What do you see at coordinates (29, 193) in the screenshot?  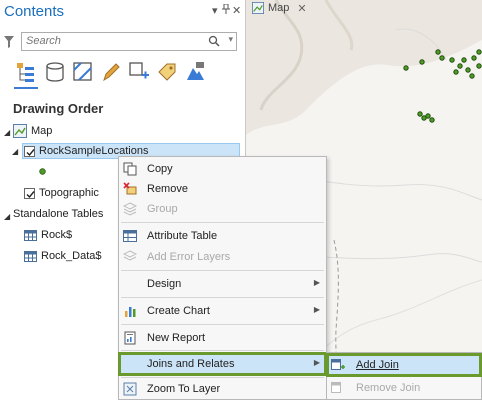 I see `topographic-visibility-checkbox` at bounding box center [29, 193].